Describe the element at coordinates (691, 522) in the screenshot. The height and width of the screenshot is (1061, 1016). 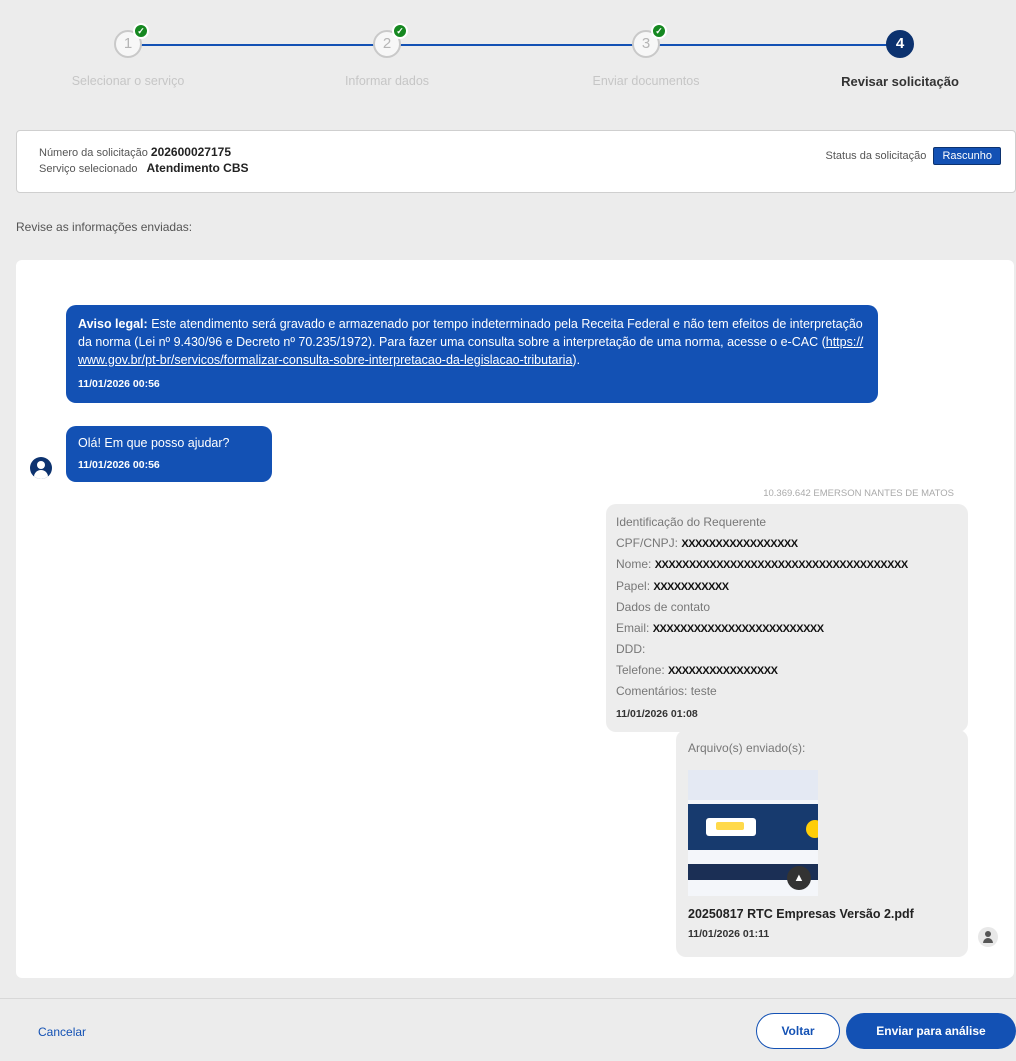
I see `requester-title: Identificação do Requerente` at that location.